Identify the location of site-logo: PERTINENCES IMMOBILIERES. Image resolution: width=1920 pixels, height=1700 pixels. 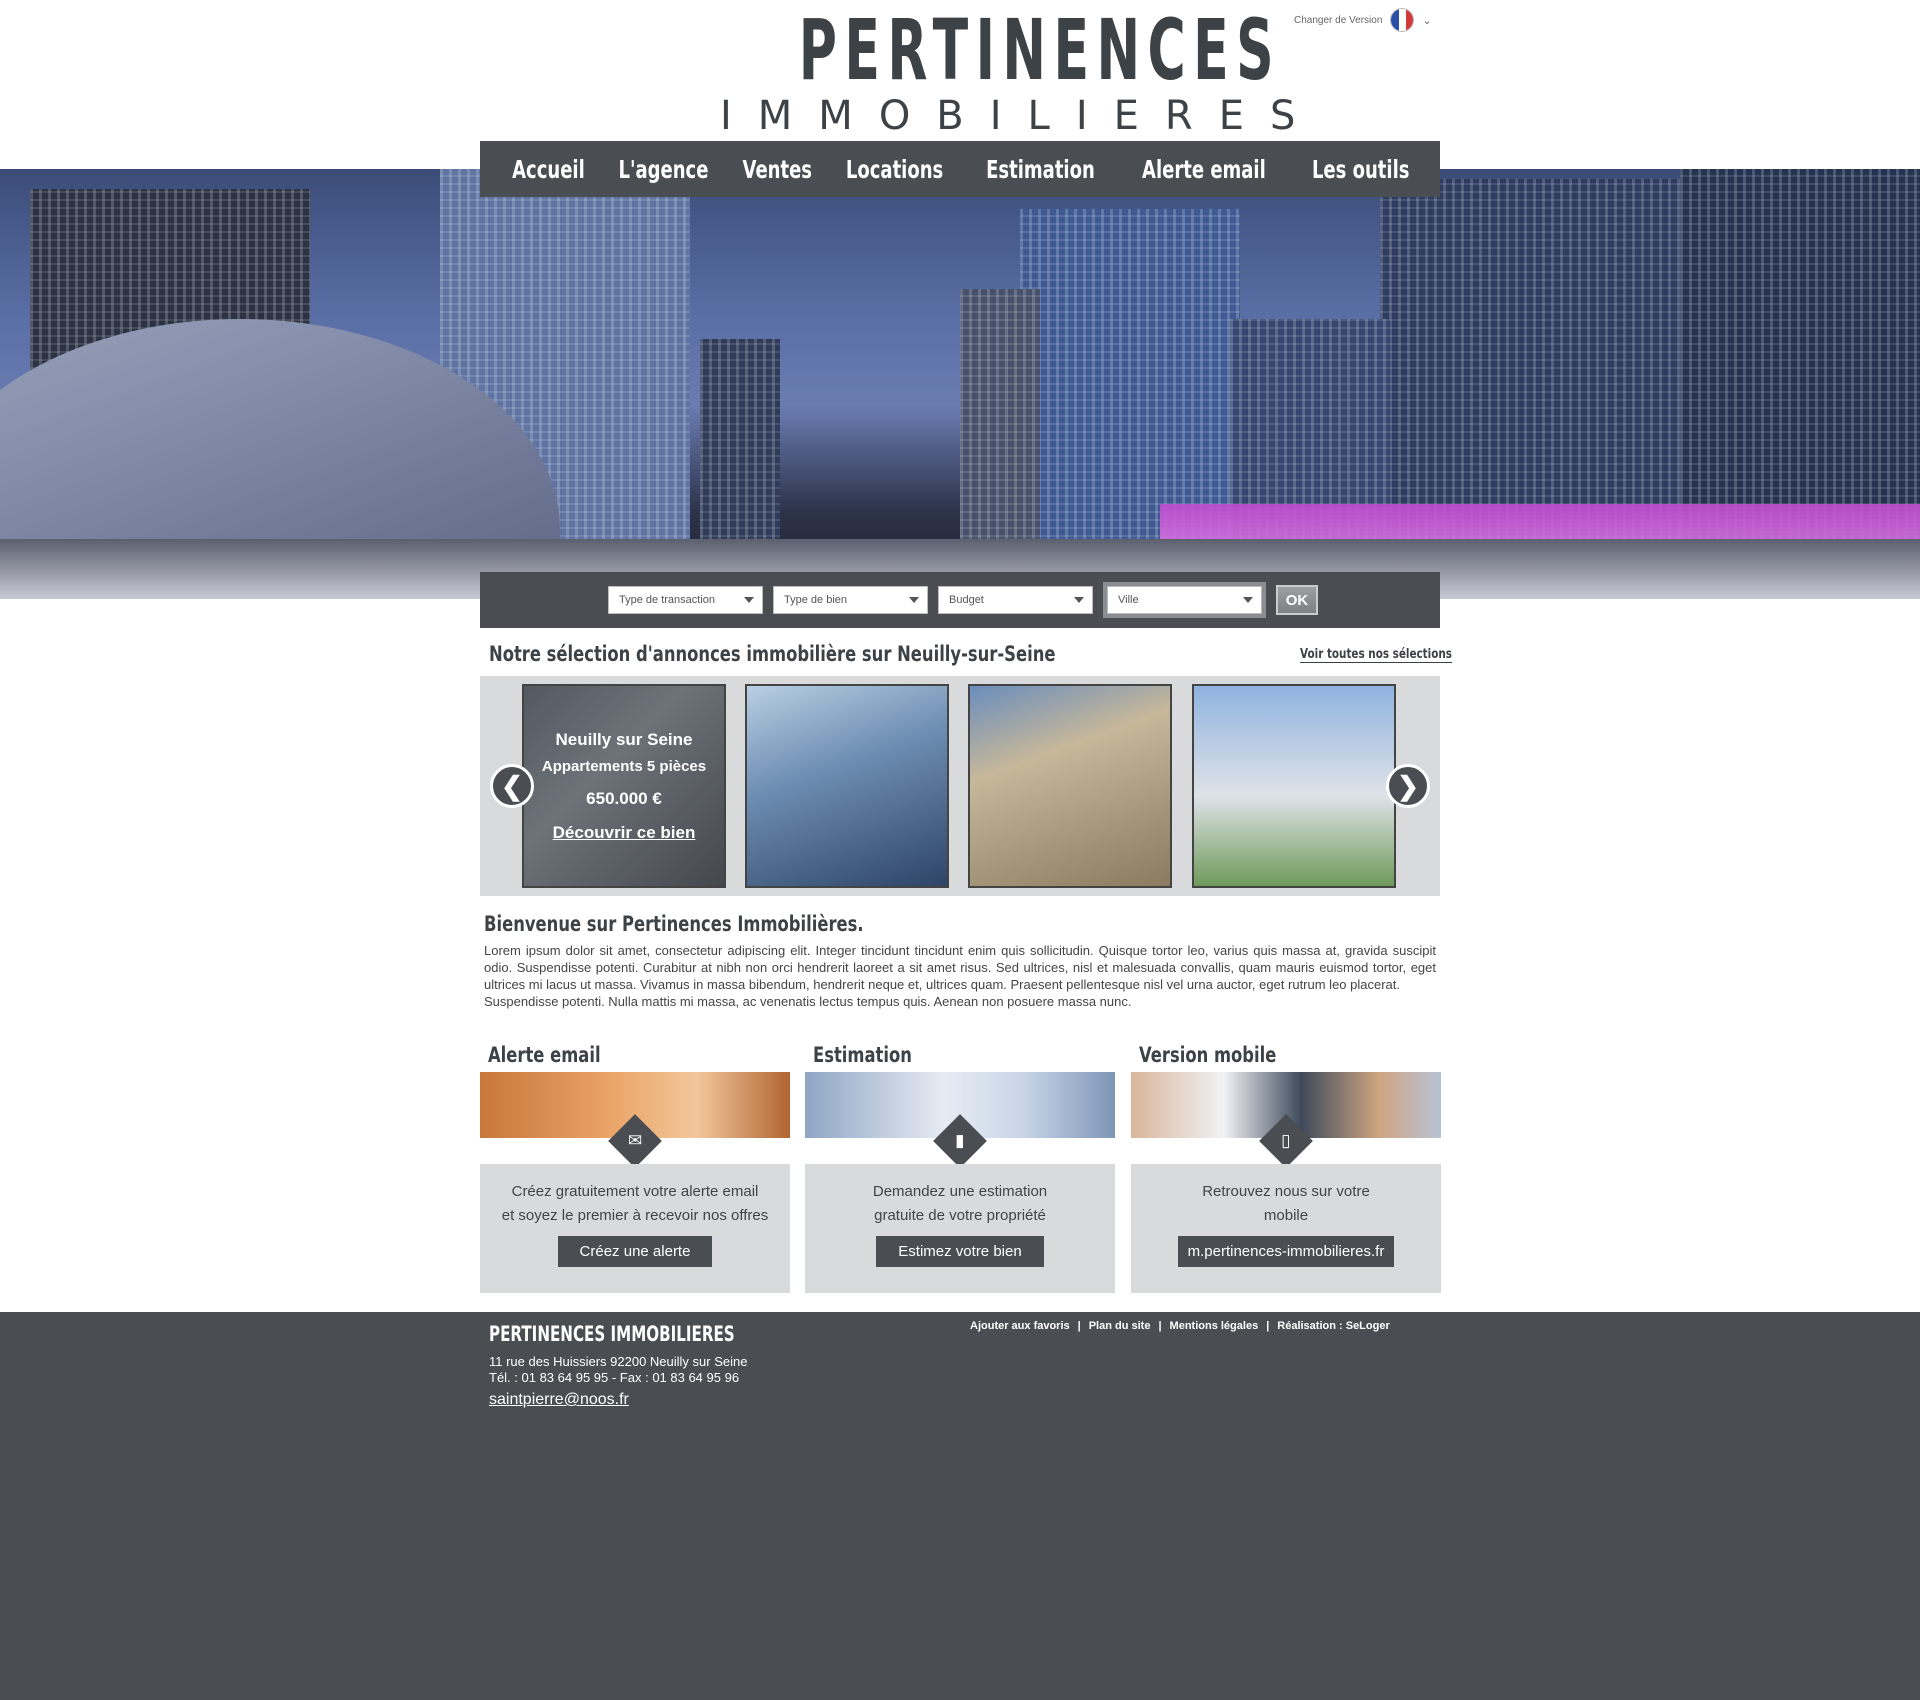
(1011, 70).